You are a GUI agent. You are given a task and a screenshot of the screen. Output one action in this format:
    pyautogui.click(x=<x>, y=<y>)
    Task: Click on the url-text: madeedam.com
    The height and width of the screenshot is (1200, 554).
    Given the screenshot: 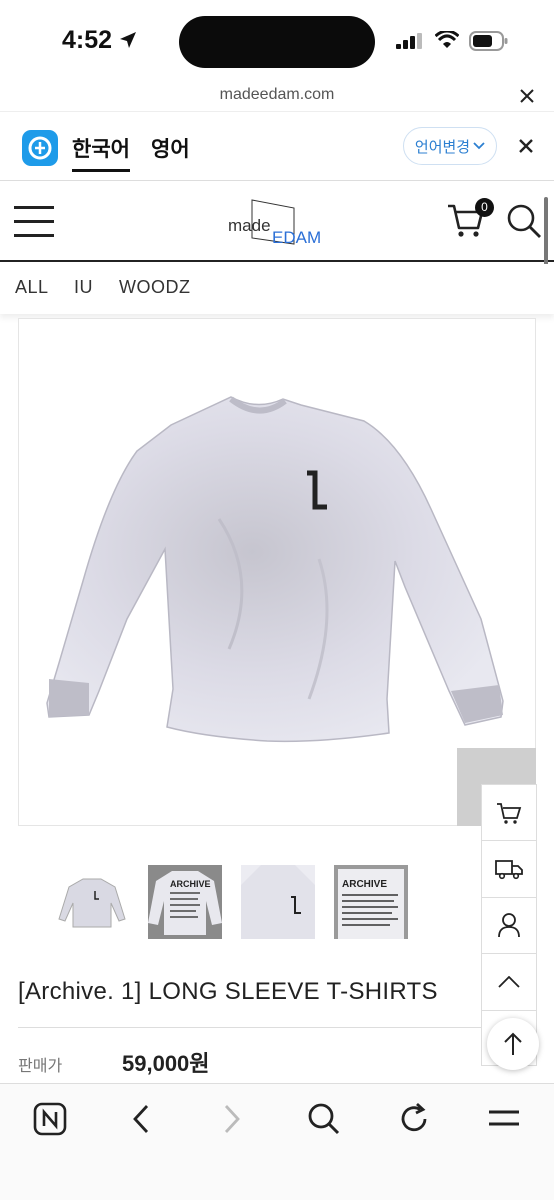 What is the action you would take?
    pyautogui.click(x=277, y=94)
    